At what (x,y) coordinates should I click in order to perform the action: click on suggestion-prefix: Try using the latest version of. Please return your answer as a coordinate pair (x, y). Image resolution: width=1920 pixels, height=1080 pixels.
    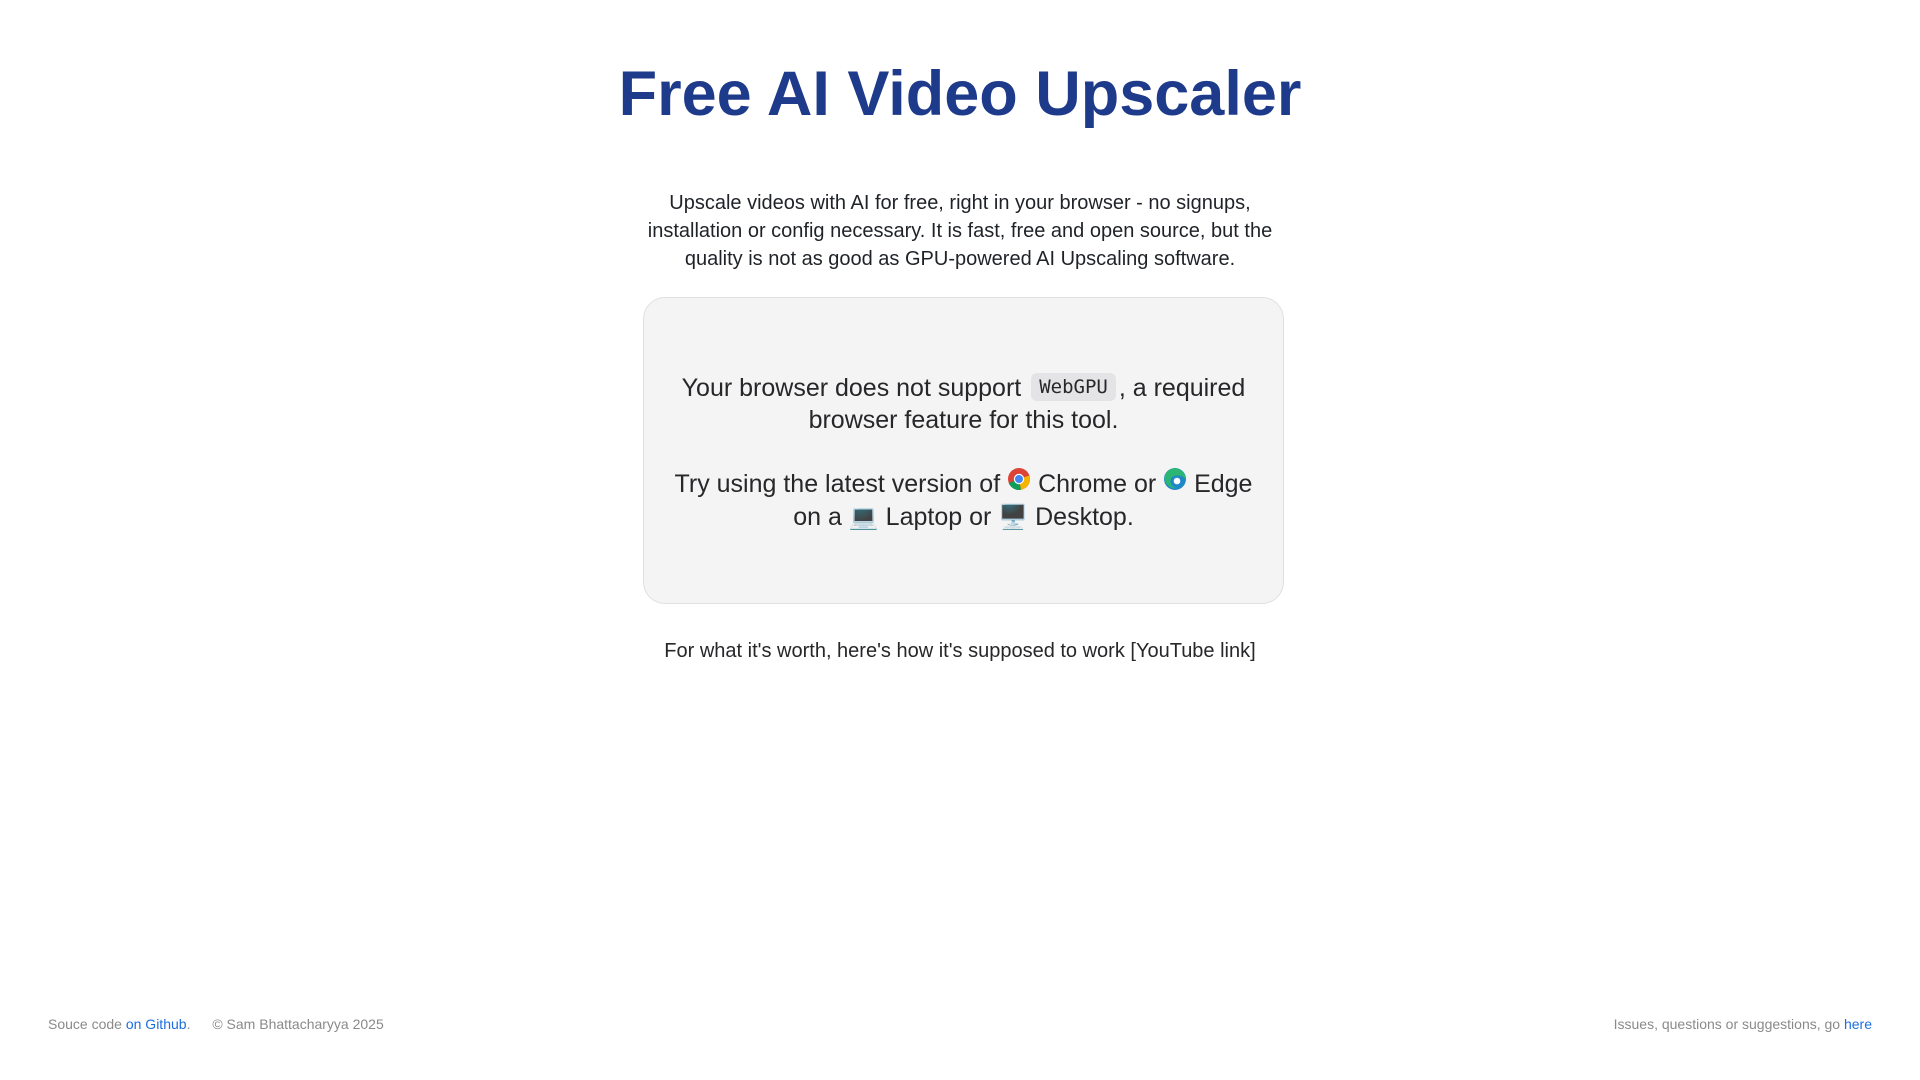
    Looking at the image, I should click on (837, 484).